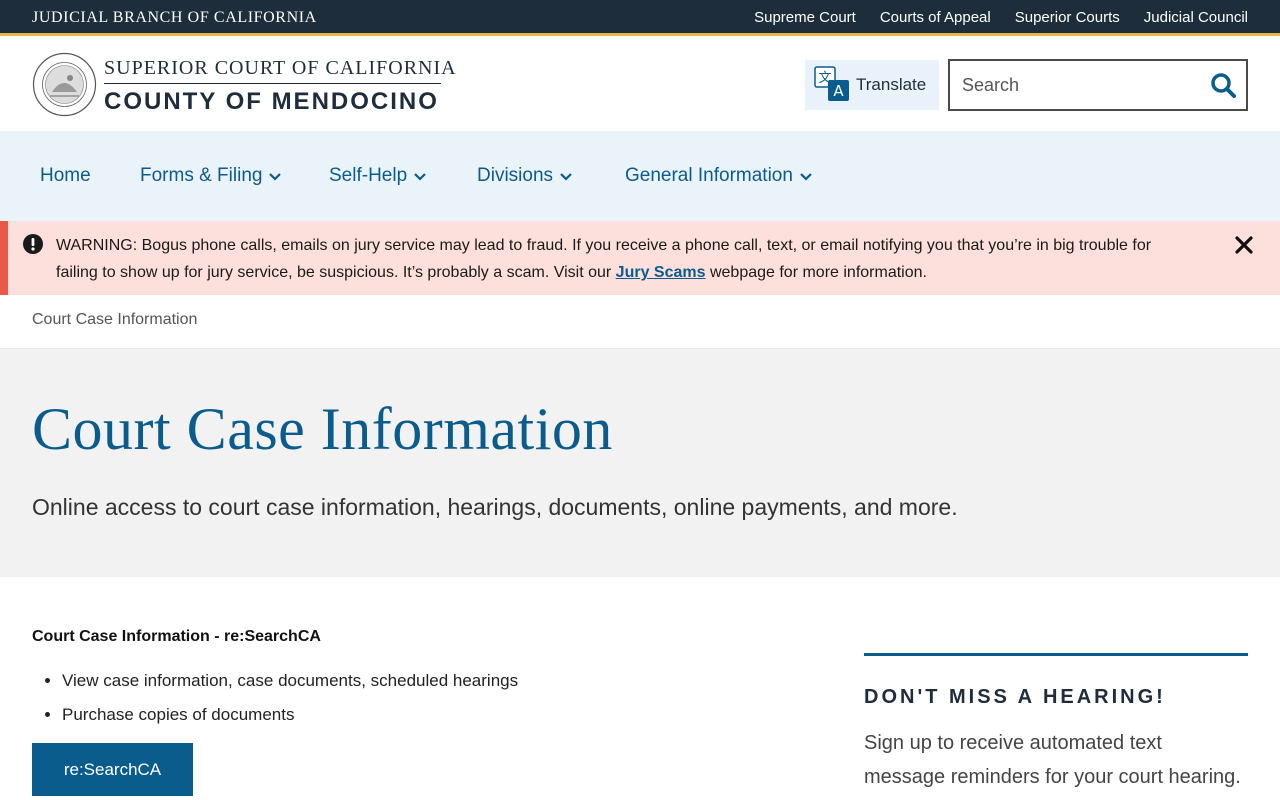 The image size is (1280, 800). What do you see at coordinates (891, 84) in the screenshot?
I see `translate-label: Translate` at bounding box center [891, 84].